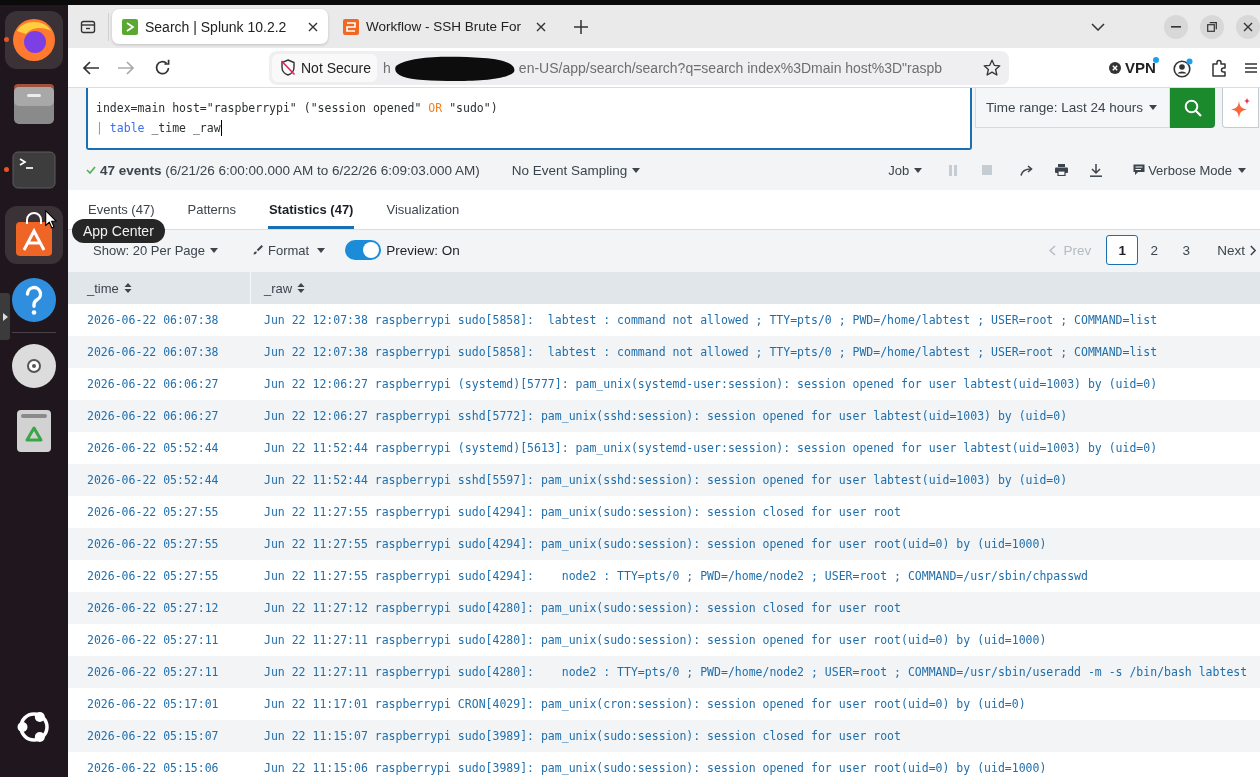 Image resolution: width=1260 pixels, height=777 pixels. Describe the element at coordinates (576, 170) in the screenshot. I see `sampling-dropdown: No Event Sampling` at that location.